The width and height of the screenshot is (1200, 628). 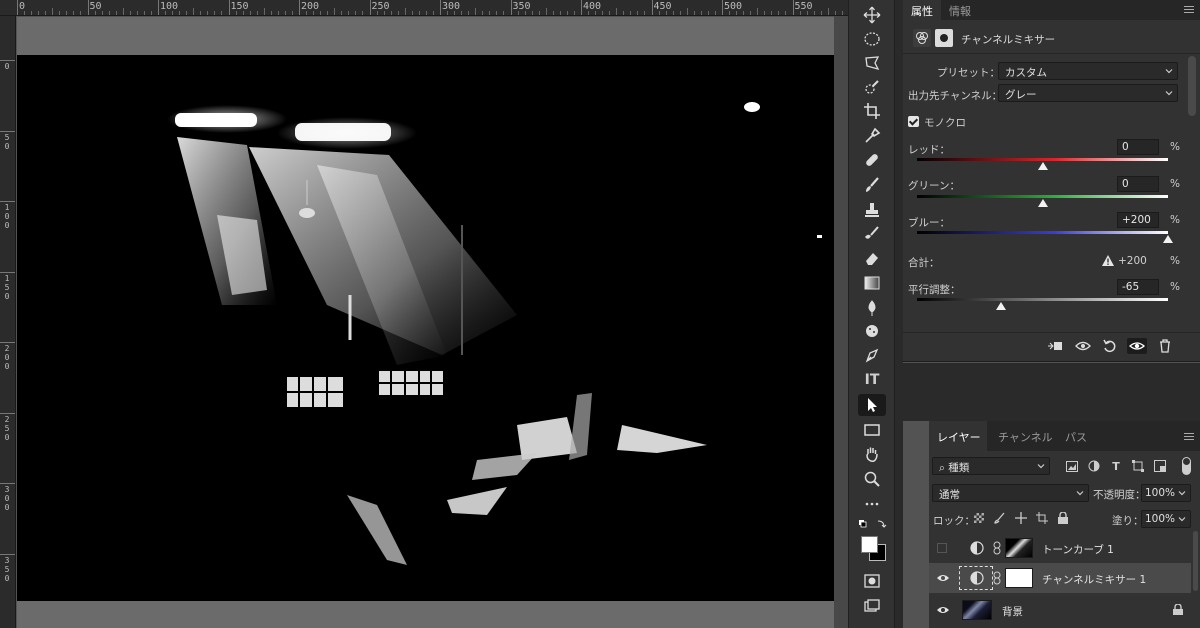 I want to click on layer-mask-icon, so click(x=944, y=38).